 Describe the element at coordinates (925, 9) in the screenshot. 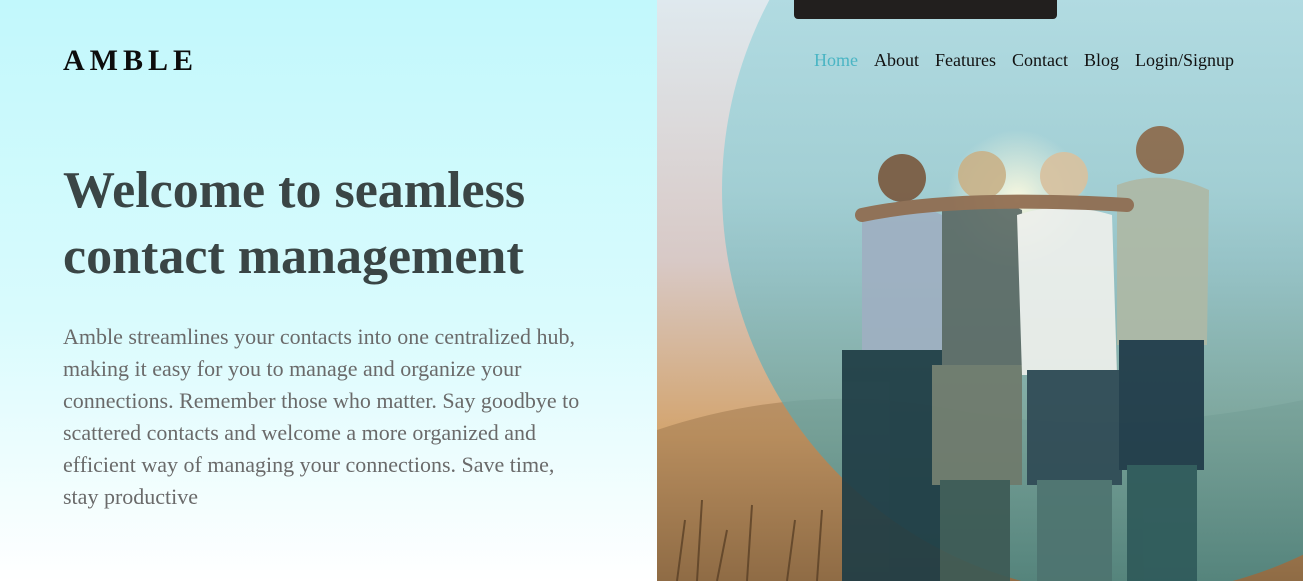

I see `top-bar-notch` at that location.